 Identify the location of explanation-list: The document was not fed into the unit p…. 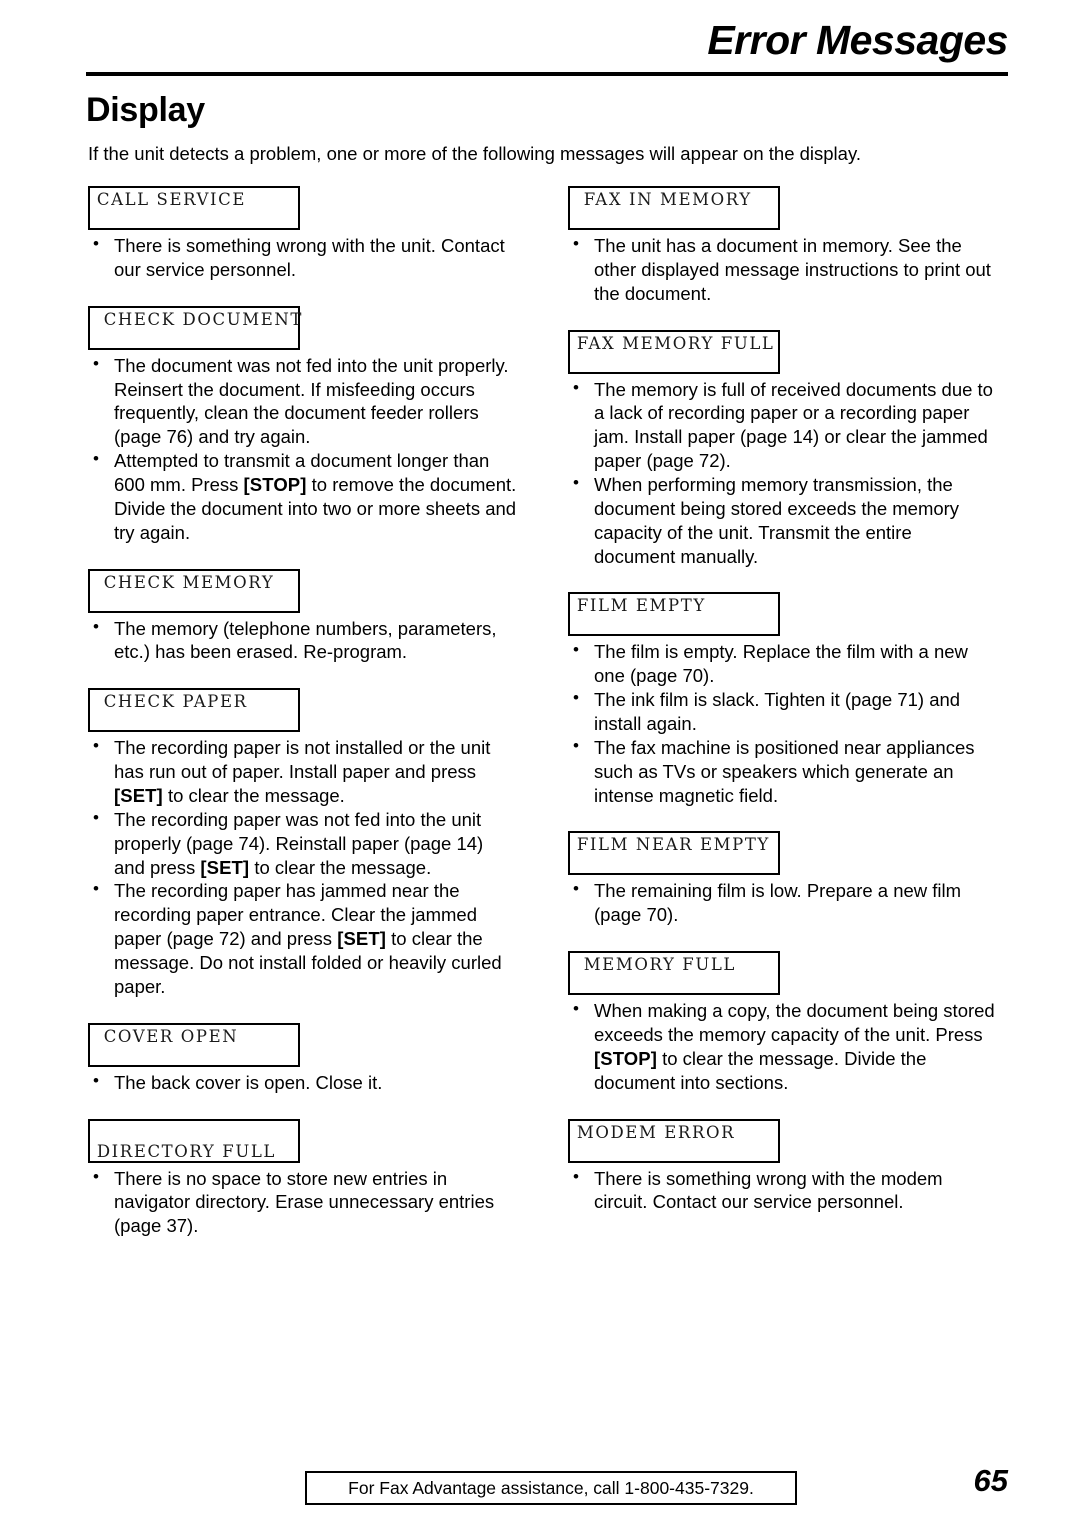
(303, 449).